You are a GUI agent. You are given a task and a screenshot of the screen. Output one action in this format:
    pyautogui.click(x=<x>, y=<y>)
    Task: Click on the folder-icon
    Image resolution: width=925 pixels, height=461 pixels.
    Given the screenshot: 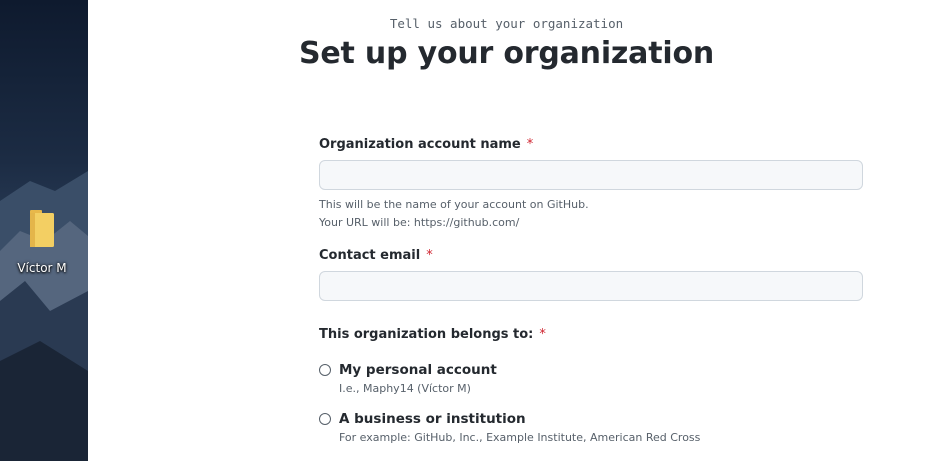 What is the action you would take?
    pyautogui.click(x=42, y=228)
    